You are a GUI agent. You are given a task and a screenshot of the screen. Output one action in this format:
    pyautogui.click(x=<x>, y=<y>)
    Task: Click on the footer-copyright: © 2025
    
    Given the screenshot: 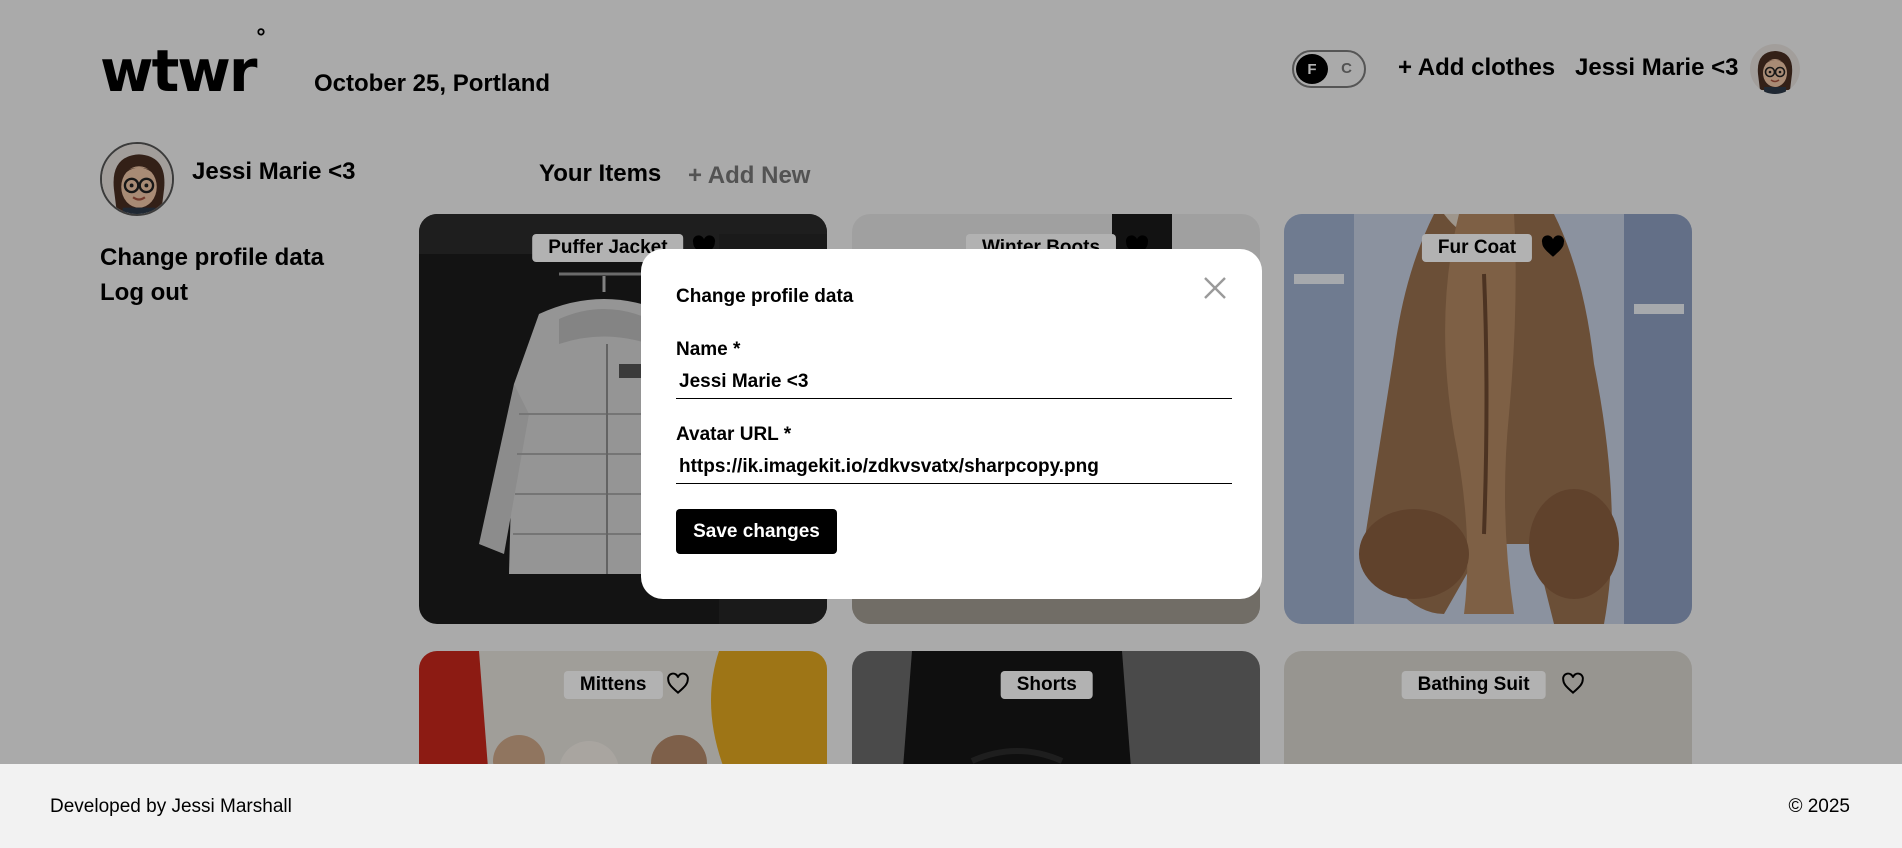 What is the action you would take?
    pyautogui.click(x=1819, y=806)
    